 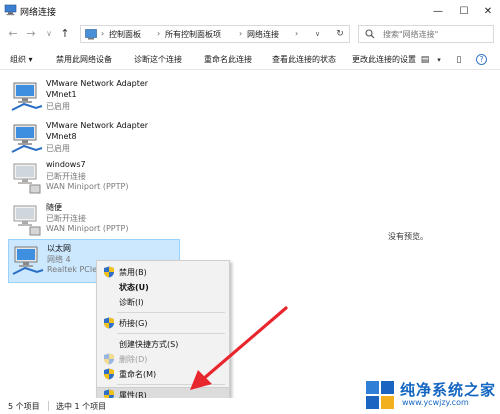 I want to click on annotation-arrow, so click(x=239, y=348).